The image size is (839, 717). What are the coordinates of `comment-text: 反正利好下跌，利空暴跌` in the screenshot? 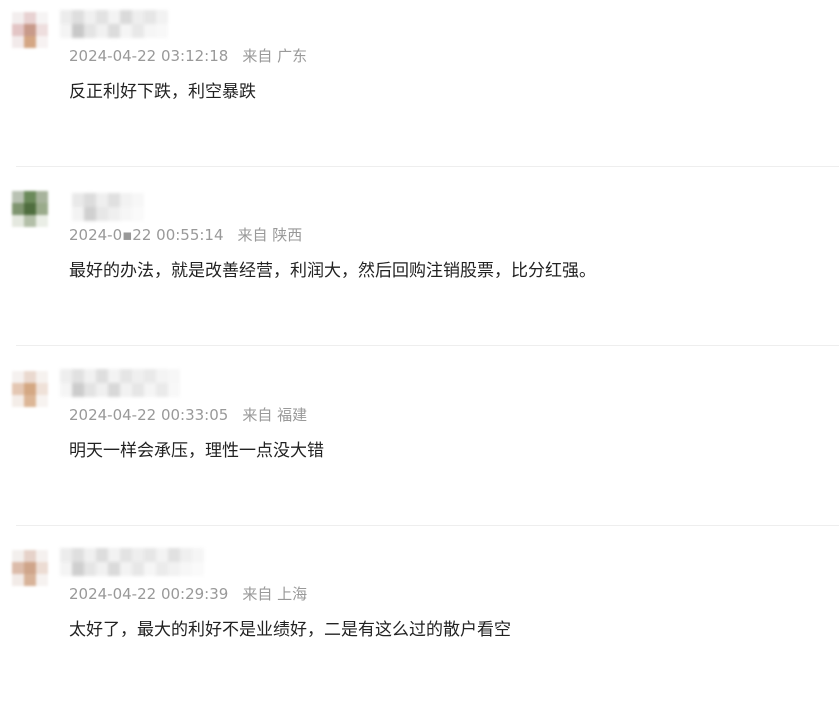 It's located at (162, 92).